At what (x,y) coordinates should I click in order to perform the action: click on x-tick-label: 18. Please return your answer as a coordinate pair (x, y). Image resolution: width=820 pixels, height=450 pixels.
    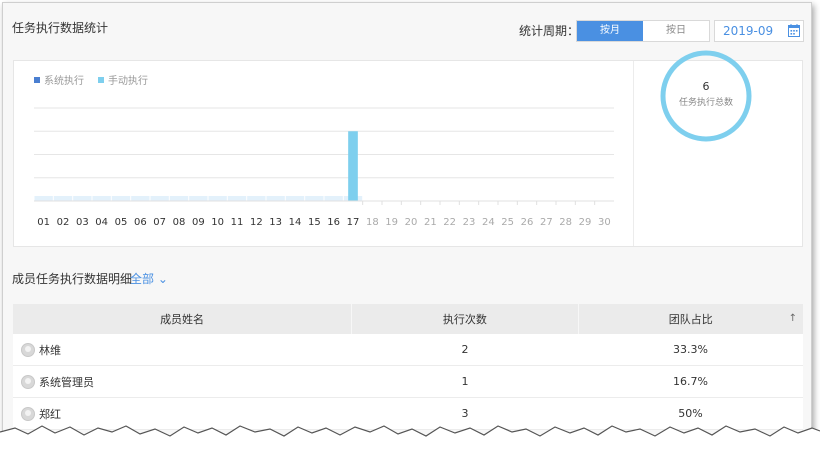
    Looking at the image, I should click on (372, 222).